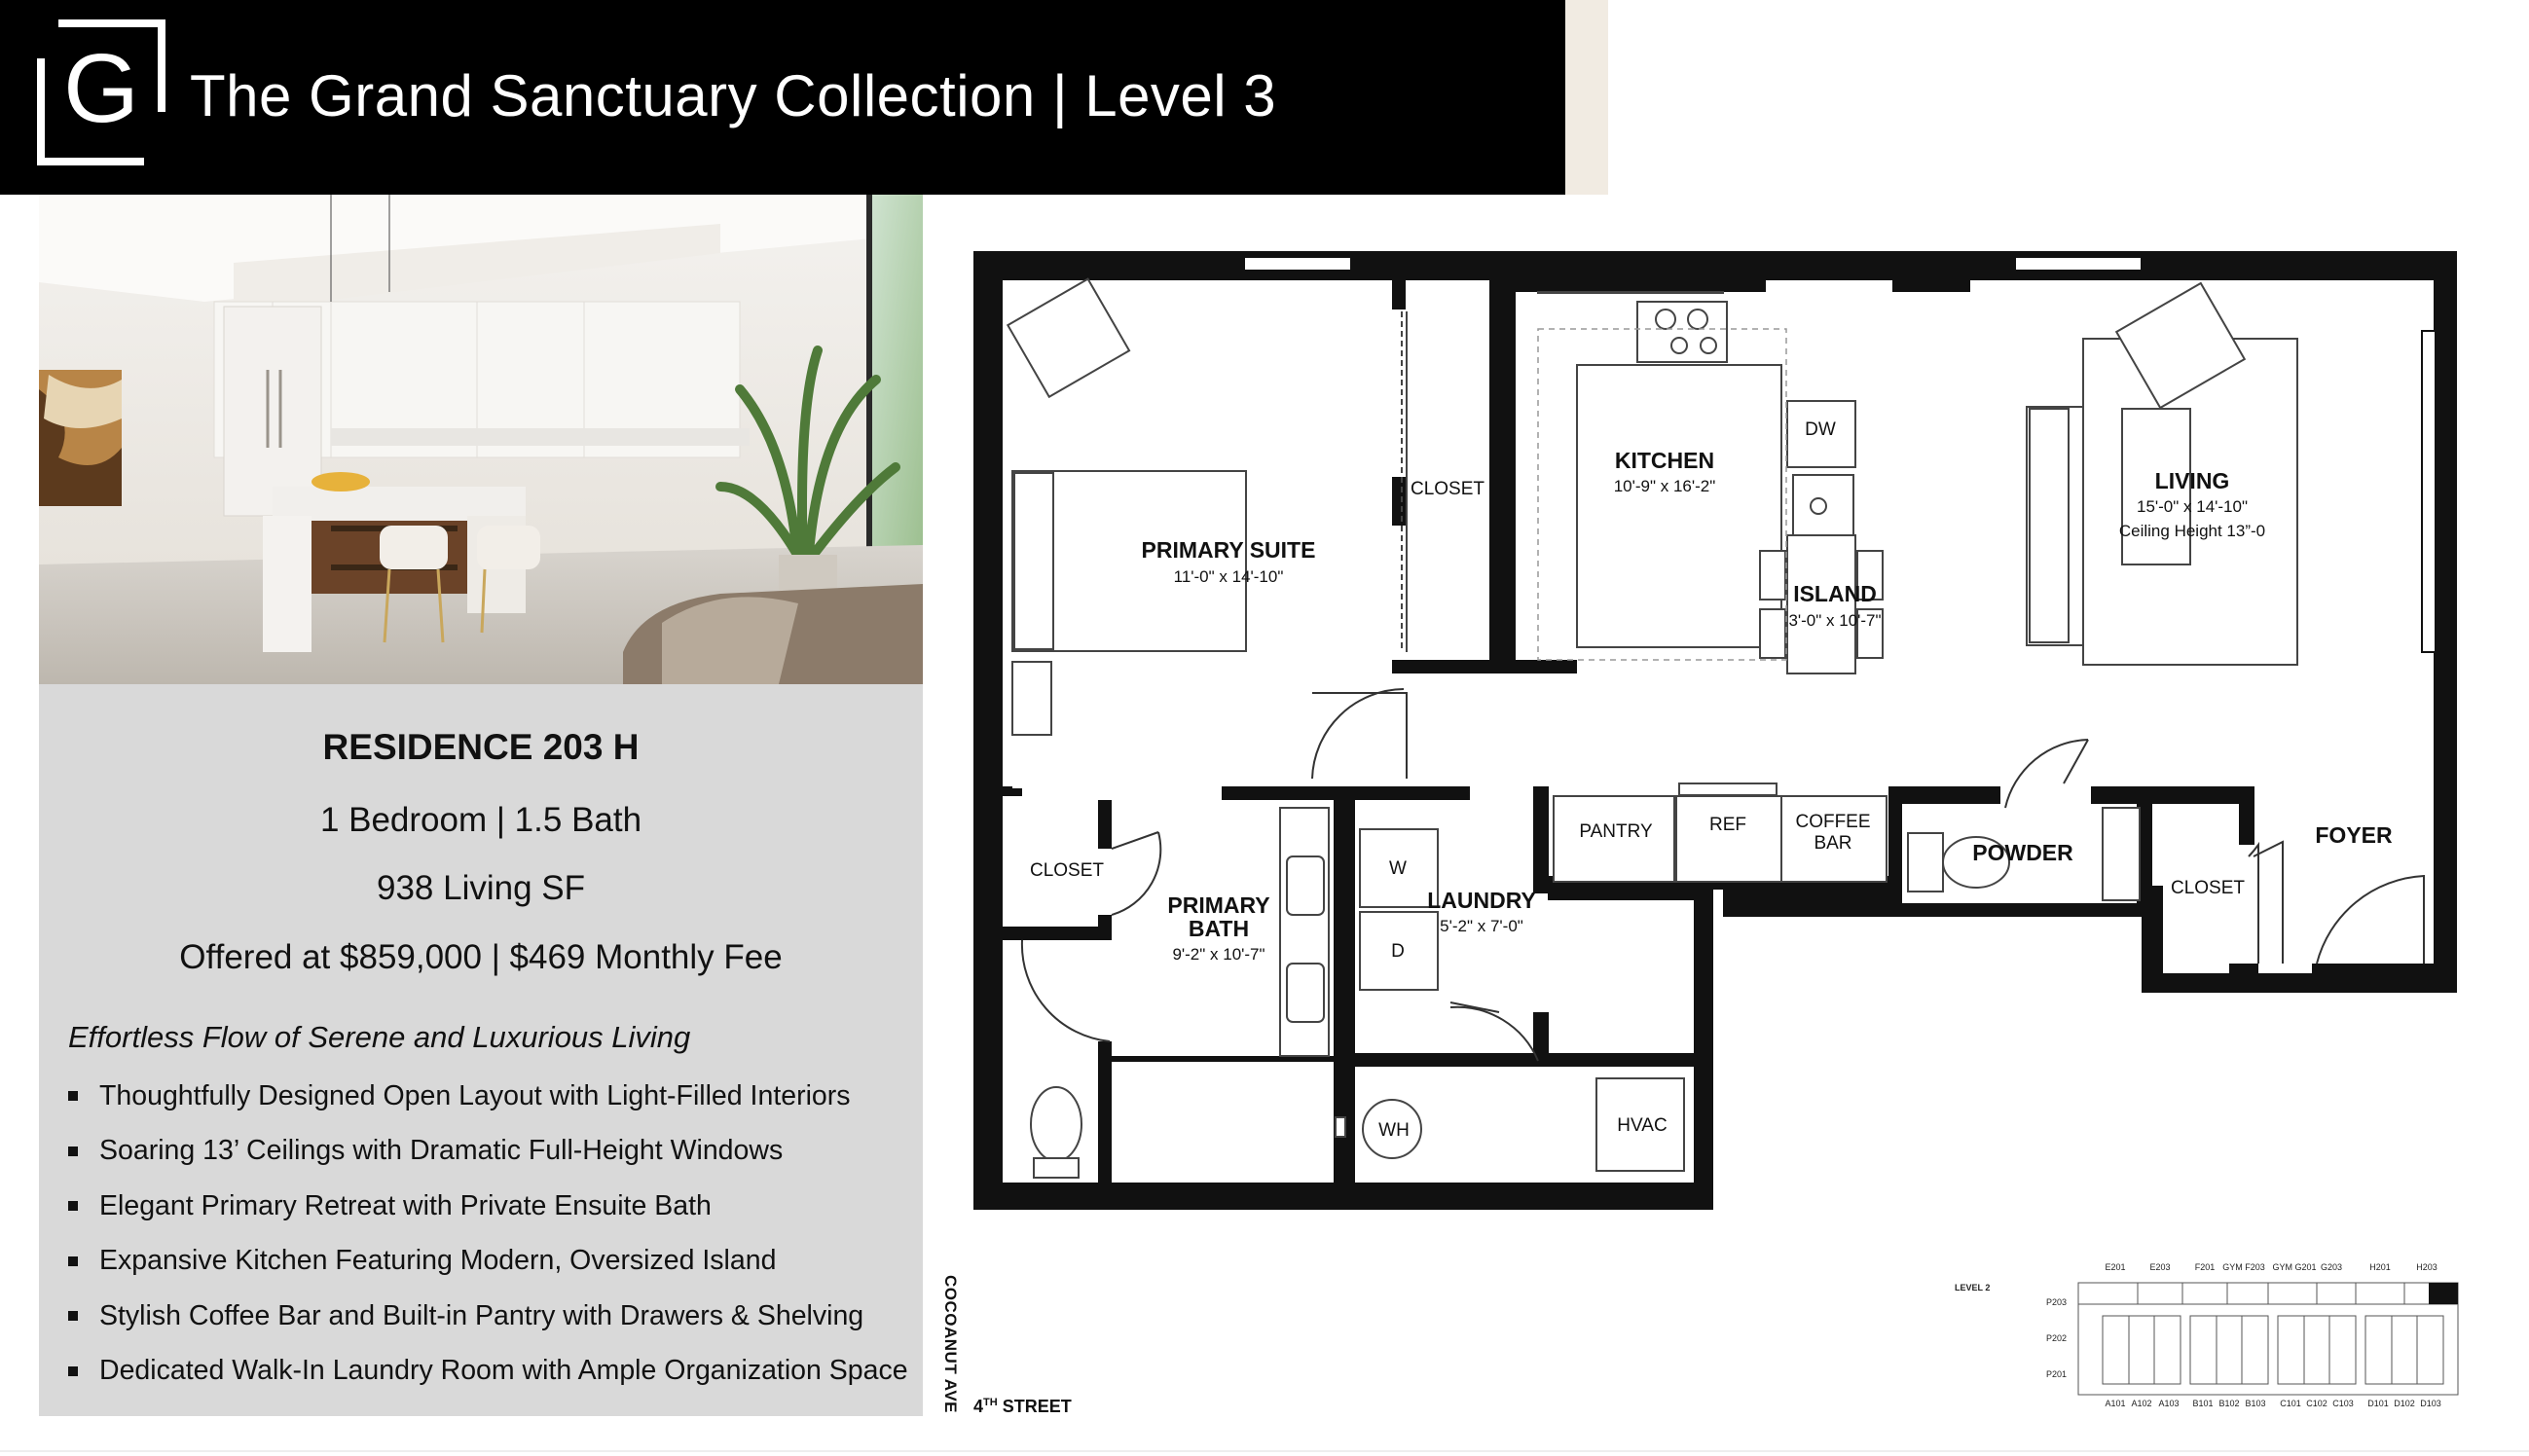 This screenshot has height=1456, width=2529. I want to click on keyplan-unit-label: B102, so click(2228, 1403).